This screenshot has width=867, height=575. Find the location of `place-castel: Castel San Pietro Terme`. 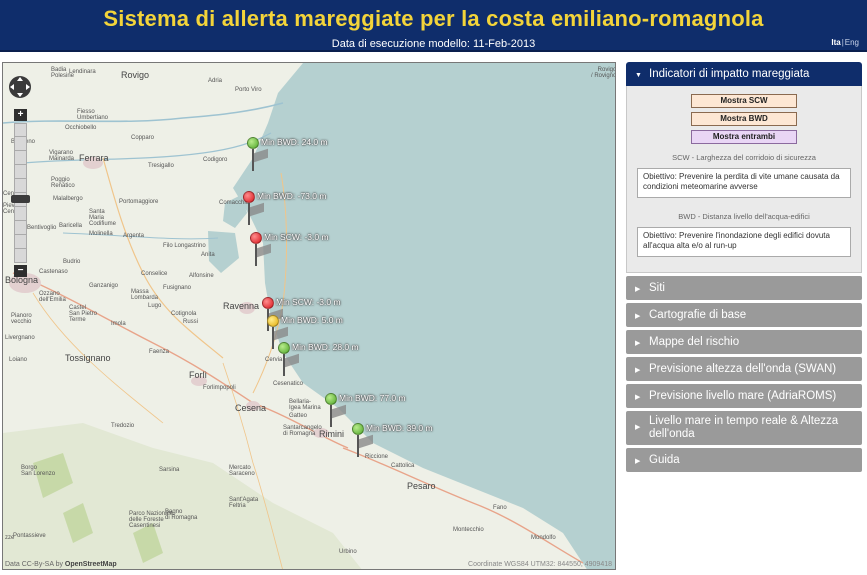

place-castel: Castel San Pietro Terme is located at coordinates (83, 314).